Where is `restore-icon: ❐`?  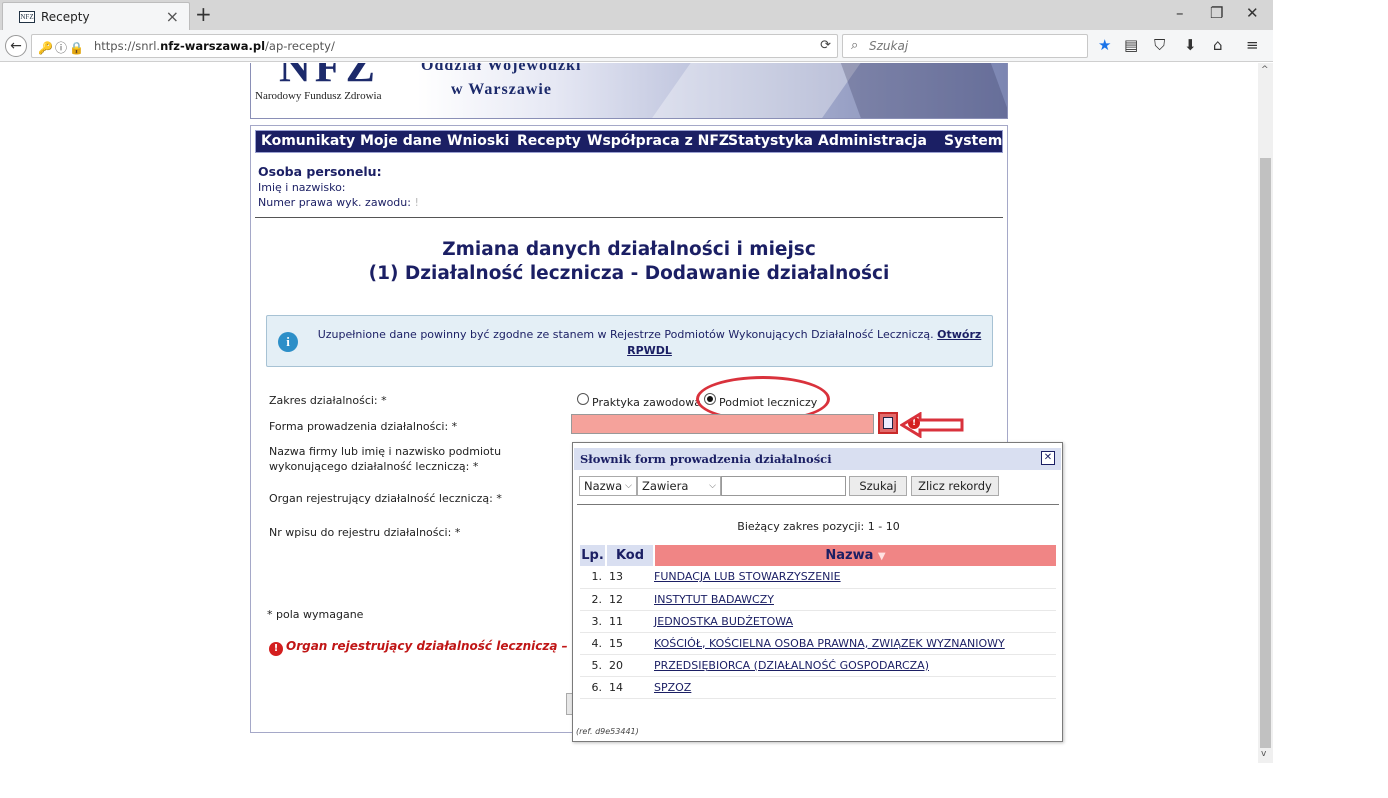
restore-icon: ❐ is located at coordinates (1216, 13).